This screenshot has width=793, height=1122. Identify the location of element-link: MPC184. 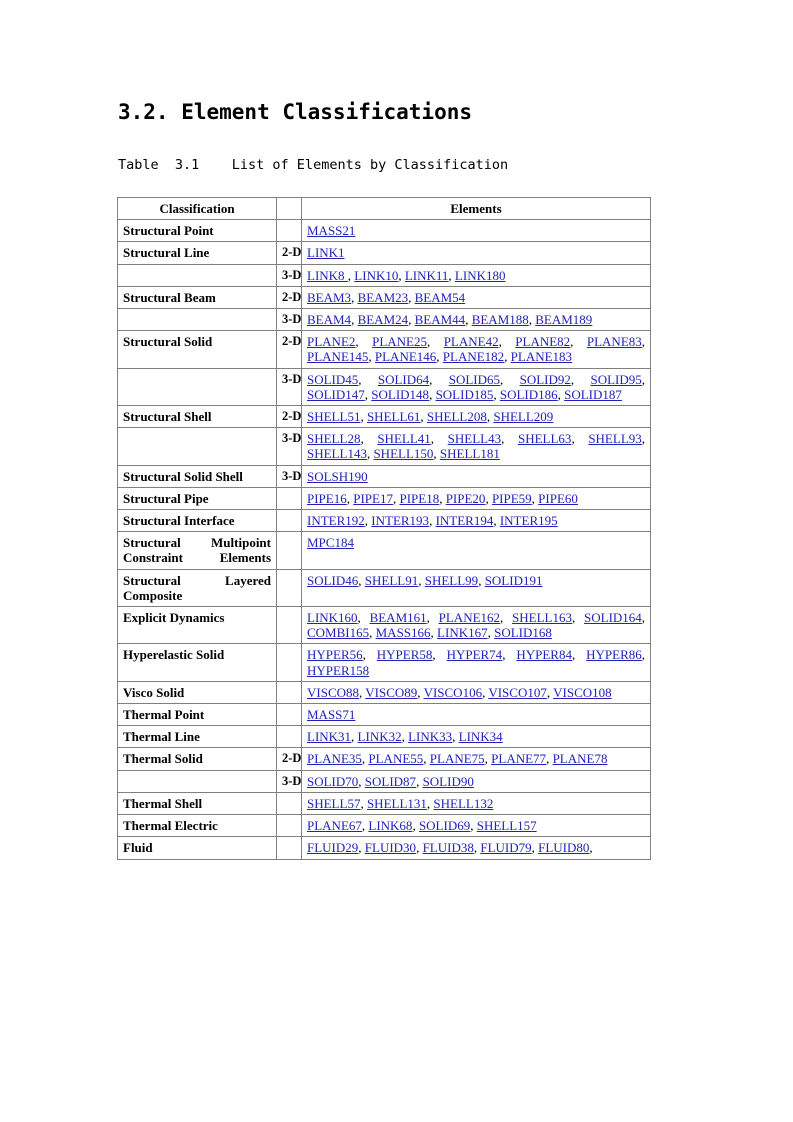
(330, 542).